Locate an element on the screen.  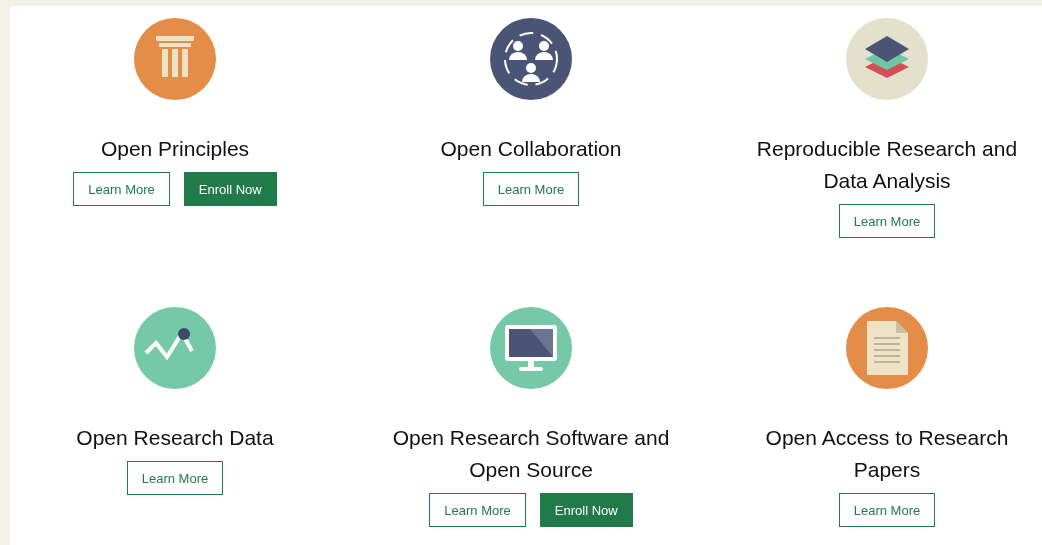
people-icon is located at coordinates (531, 59).